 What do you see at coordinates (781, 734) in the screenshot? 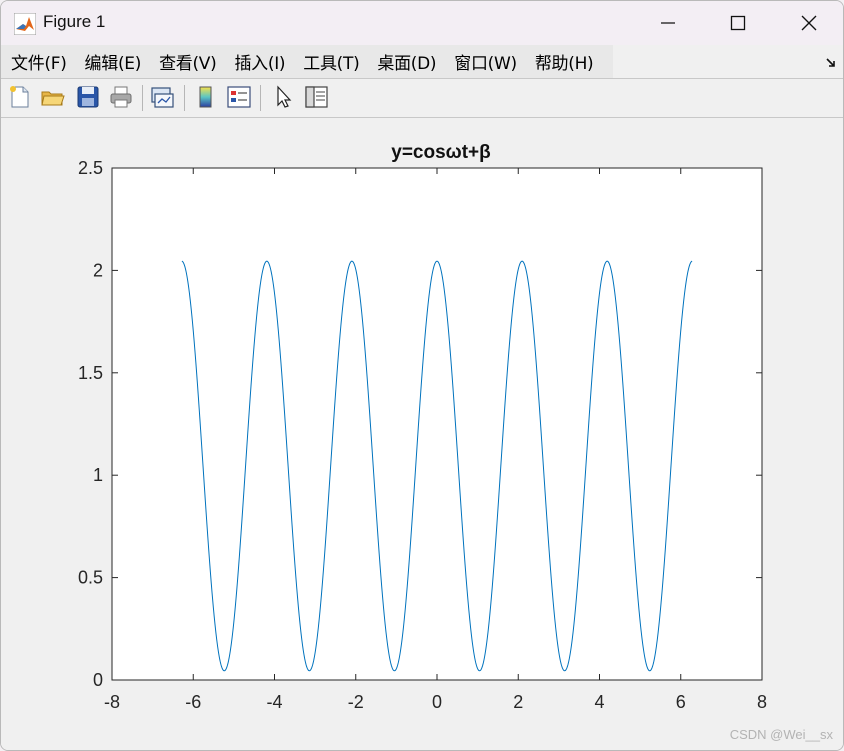
I see `watermark: CSDN @Wei__sx` at bounding box center [781, 734].